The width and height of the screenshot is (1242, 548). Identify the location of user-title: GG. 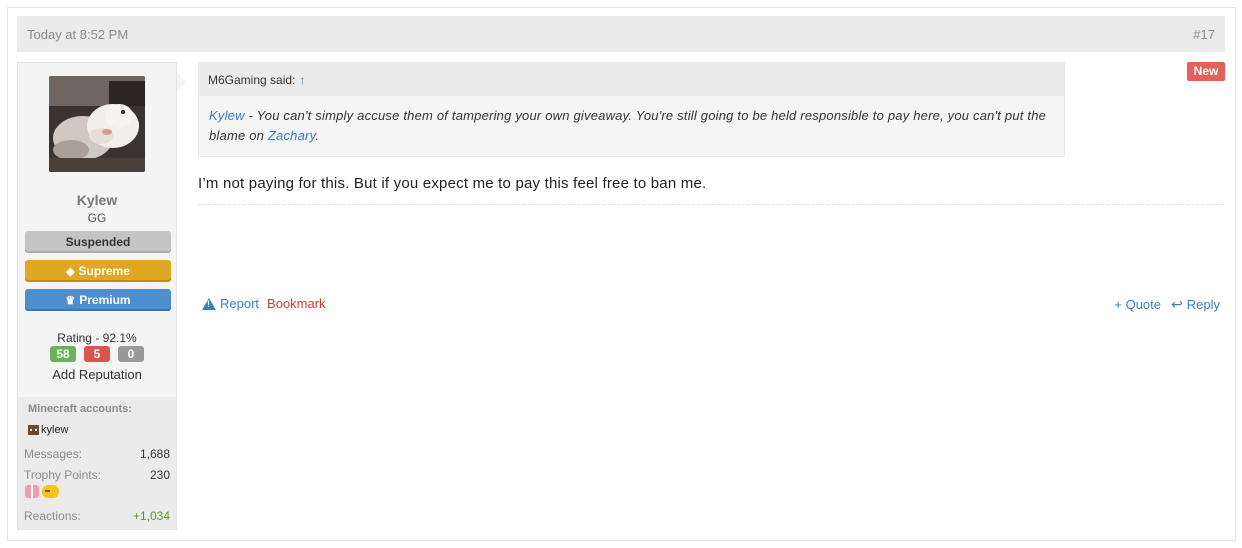
(97, 218).